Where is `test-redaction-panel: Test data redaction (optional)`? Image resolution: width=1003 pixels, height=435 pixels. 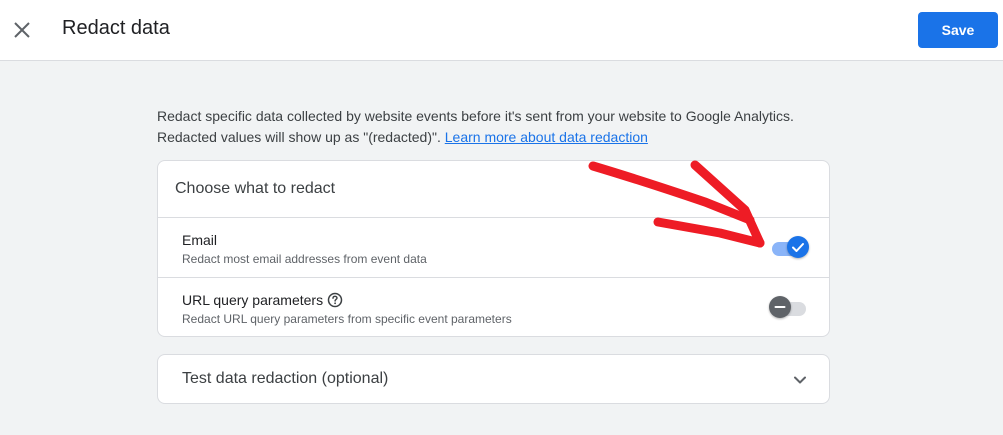 test-redaction-panel: Test data redaction (optional) is located at coordinates (493, 379).